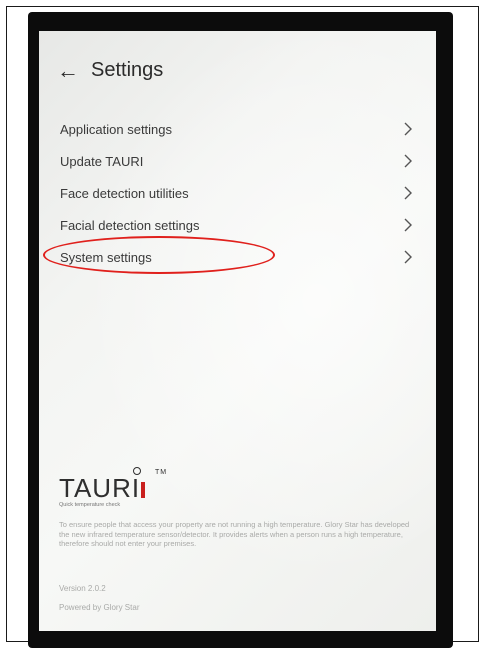 This screenshot has width=485, height=648. Describe the element at coordinates (237, 257) in the screenshot. I see `menu-item-system-settings: System settings` at that location.